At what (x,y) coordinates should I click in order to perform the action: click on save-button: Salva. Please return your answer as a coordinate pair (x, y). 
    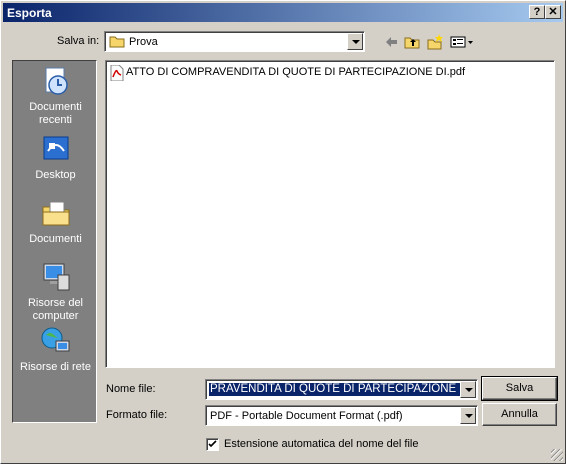
    Looking at the image, I should click on (519, 388).